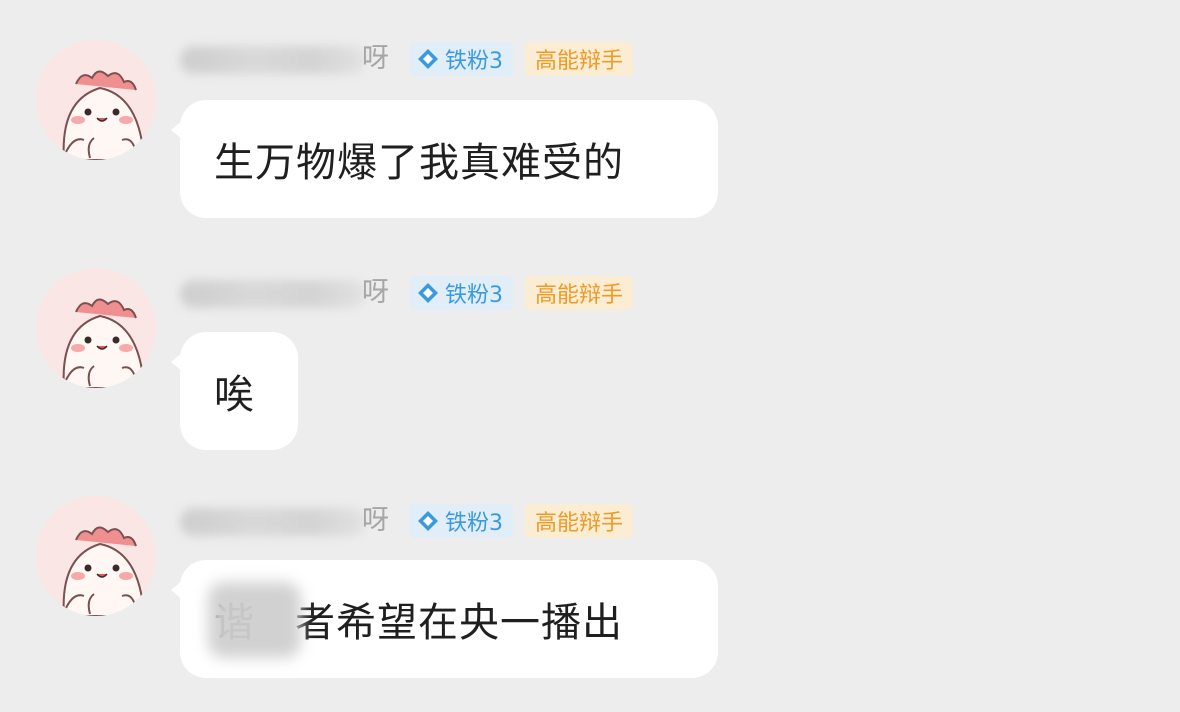 This screenshot has height=712, width=1180. I want to click on redacted-text: 谐, so click(254, 620).